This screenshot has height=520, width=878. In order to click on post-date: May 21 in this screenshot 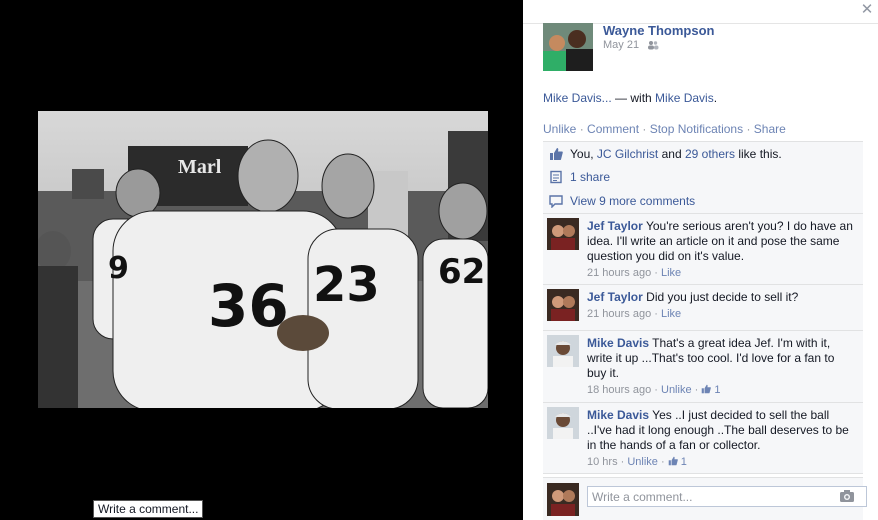, I will do `click(621, 45)`.